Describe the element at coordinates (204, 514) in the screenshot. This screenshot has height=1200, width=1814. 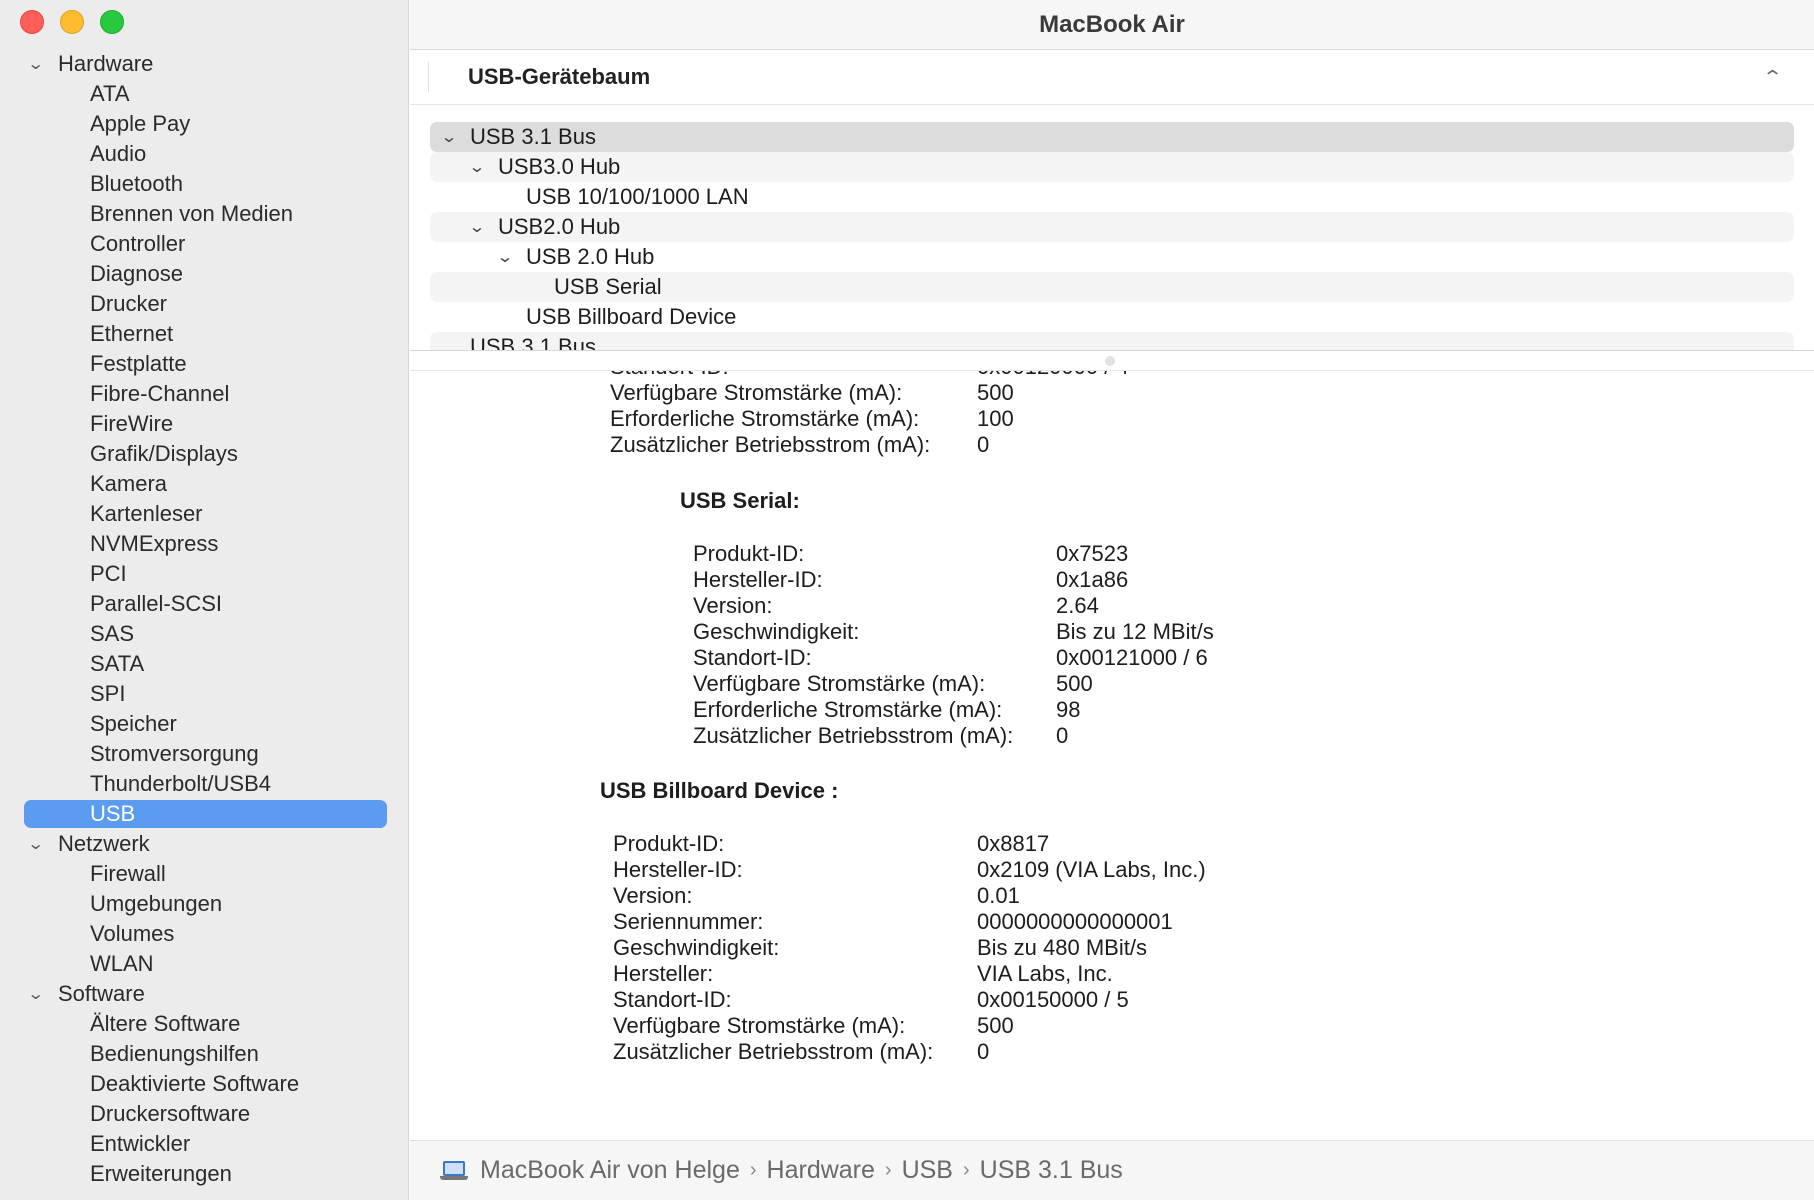
I see `sidebar-item-kartenleser: Kartenleser` at that location.